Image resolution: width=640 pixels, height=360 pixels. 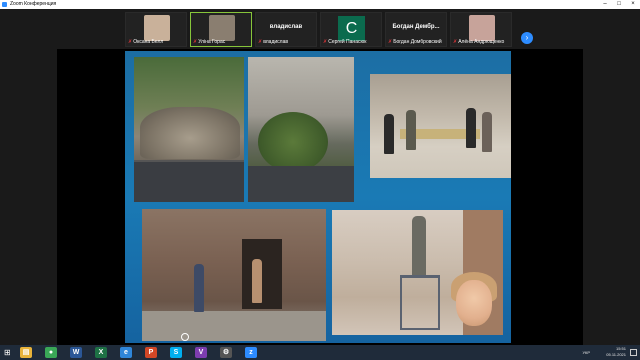 I want to click on participant-initial-avatar: С, so click(x=351, y=28).